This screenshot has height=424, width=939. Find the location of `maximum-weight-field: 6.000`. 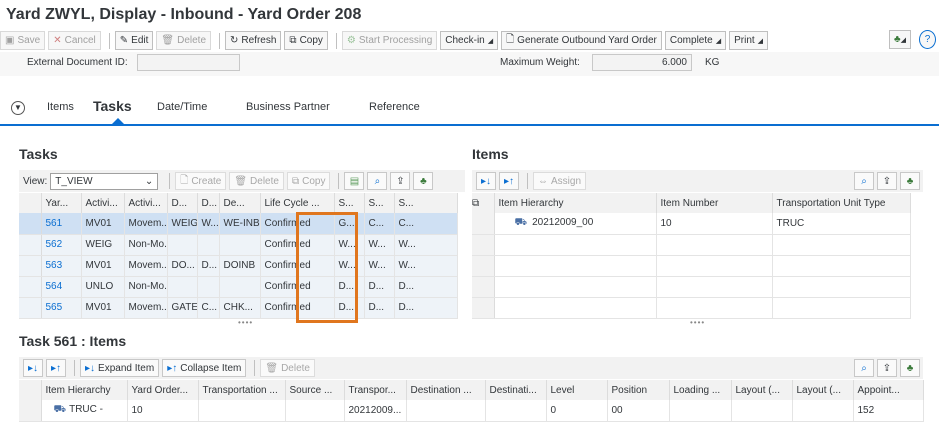

maximum-weight-field: 6.000 is located at coordinates (642, 62).